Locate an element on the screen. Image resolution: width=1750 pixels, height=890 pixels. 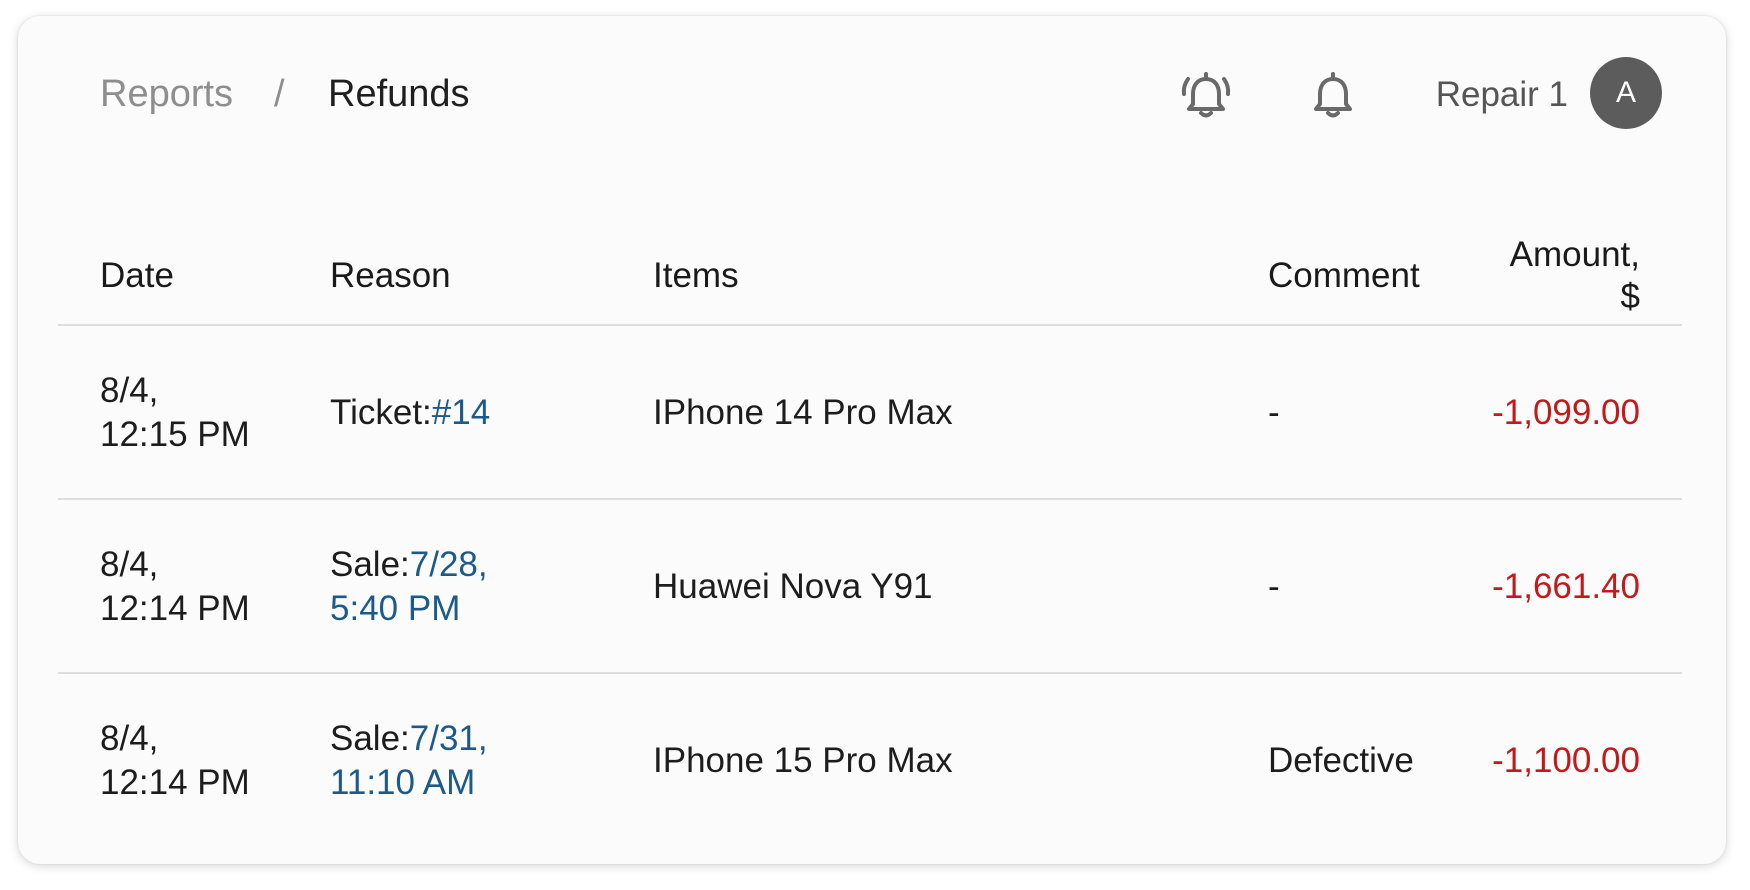
avatar: A is located at coordinates (1626, 93).